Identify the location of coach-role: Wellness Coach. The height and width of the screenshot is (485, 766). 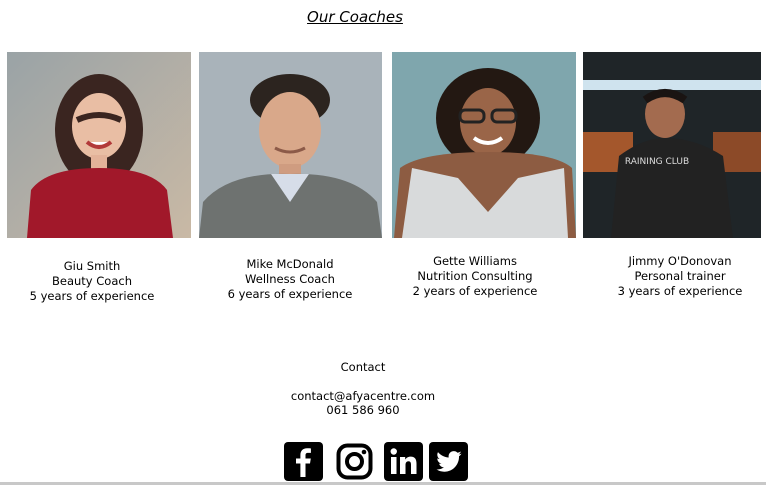
(290, 279).